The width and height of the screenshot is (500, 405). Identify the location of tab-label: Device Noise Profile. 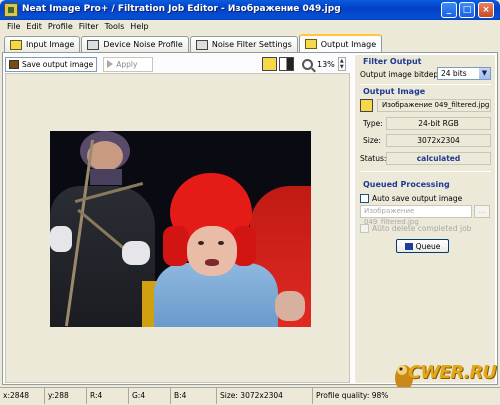
(143, 44).